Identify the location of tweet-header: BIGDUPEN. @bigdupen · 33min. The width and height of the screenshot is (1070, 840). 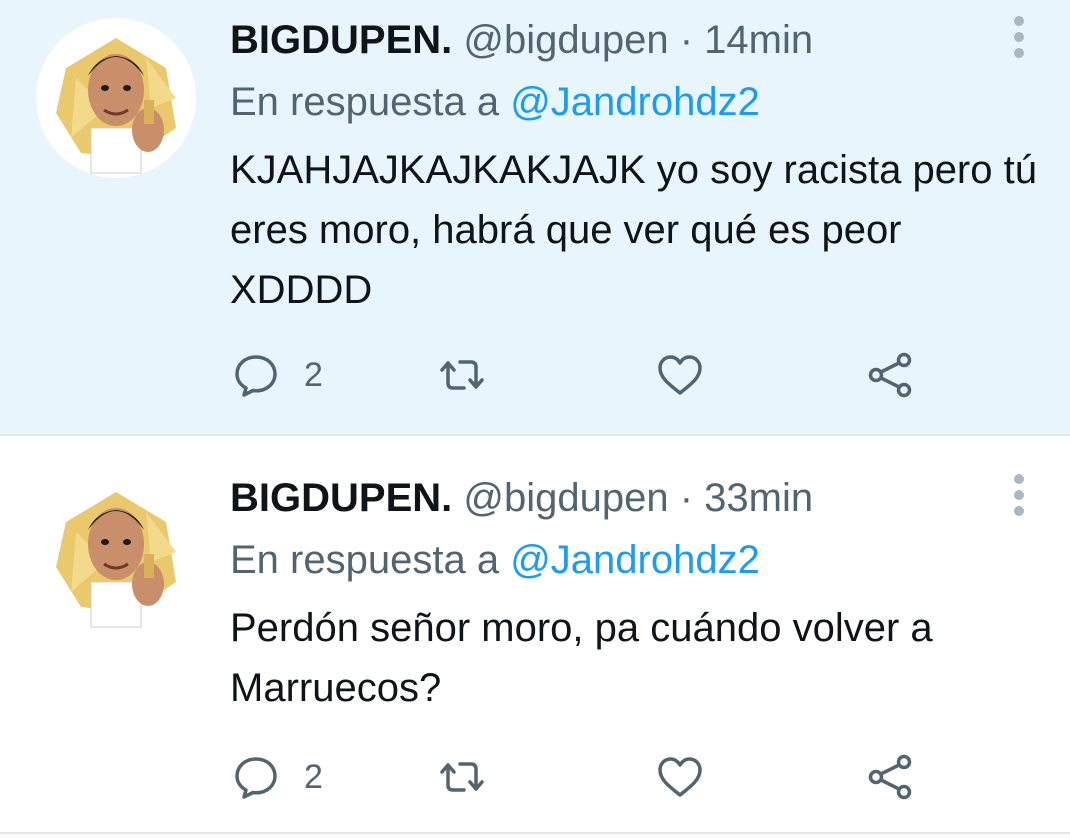
(521, 498).